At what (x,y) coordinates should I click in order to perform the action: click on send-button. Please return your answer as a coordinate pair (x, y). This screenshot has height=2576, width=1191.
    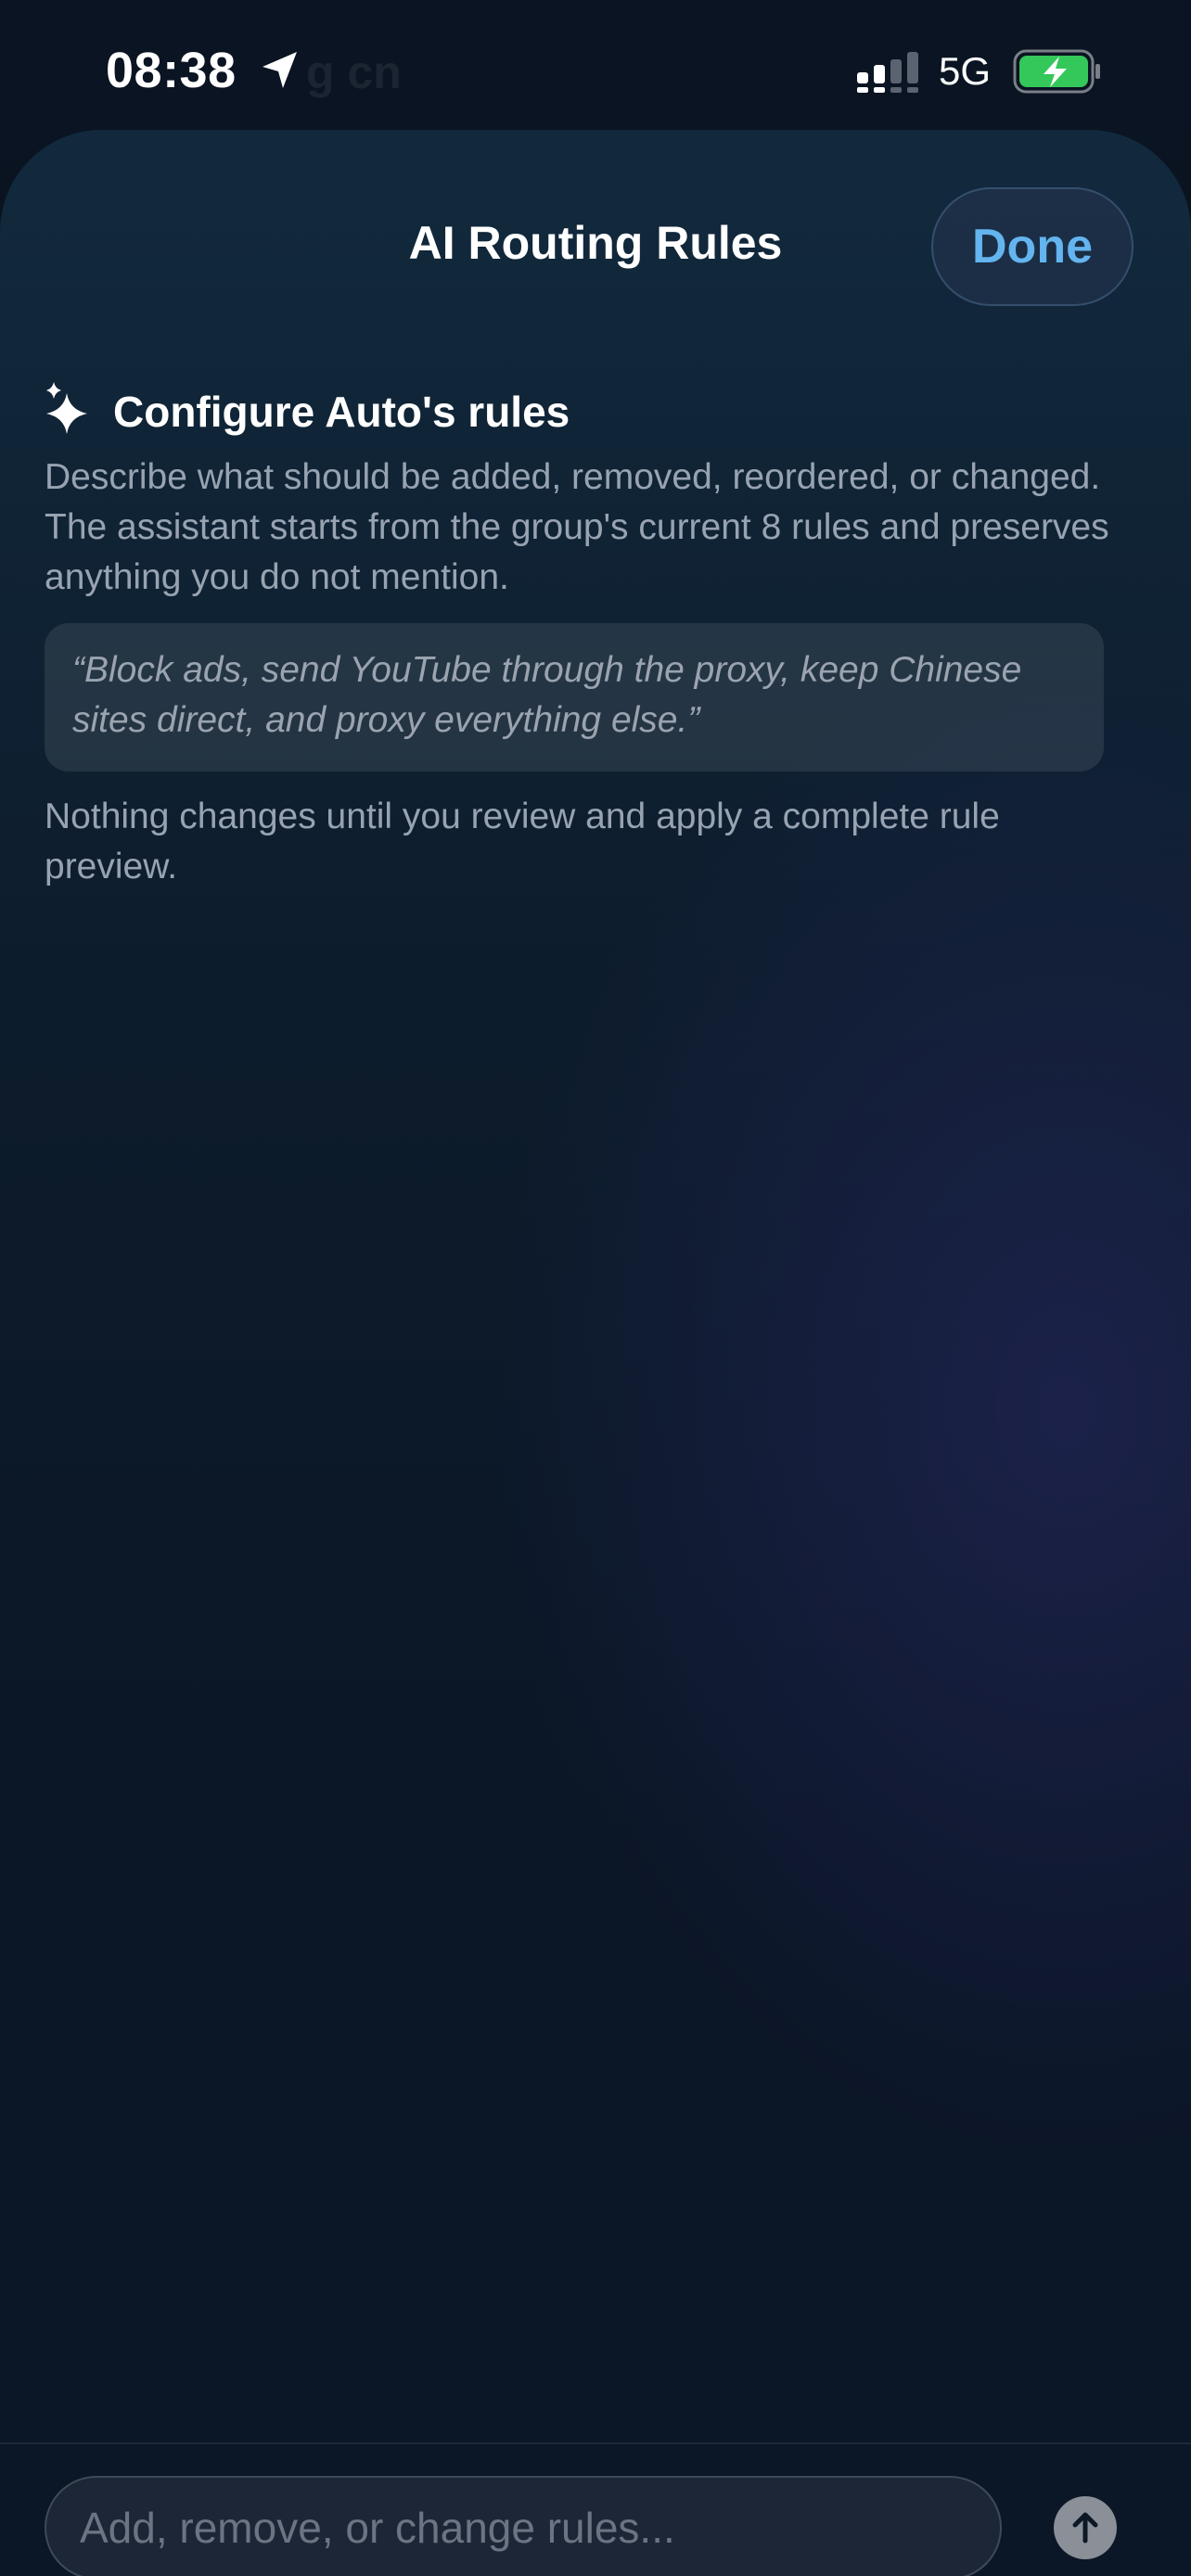
    Looking at the image, I should click on (1085, 2527).